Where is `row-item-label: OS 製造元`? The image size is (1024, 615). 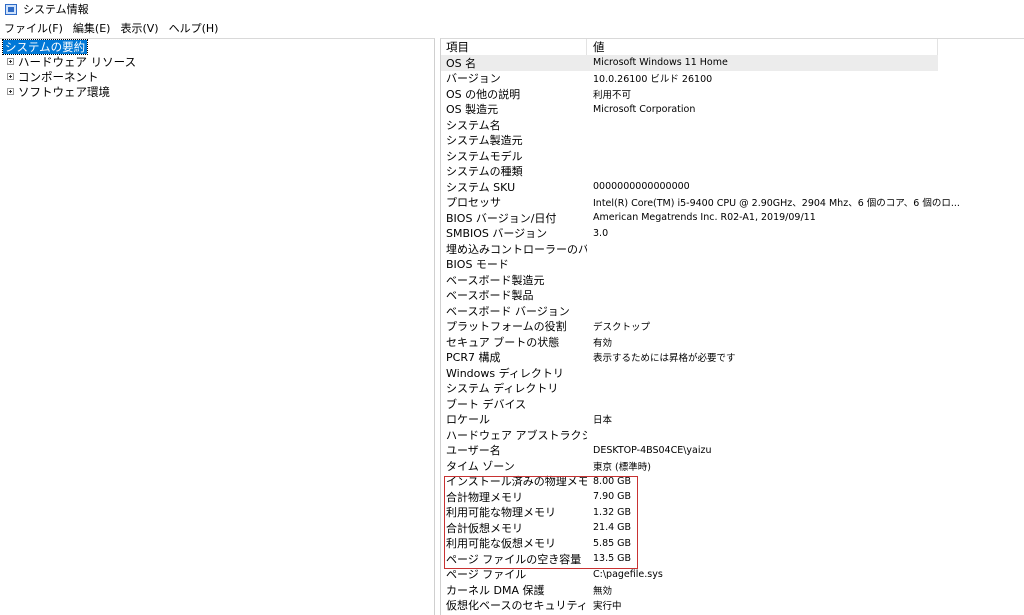
row-item-label: OS 製造元 is located at coordinates (472, 110).